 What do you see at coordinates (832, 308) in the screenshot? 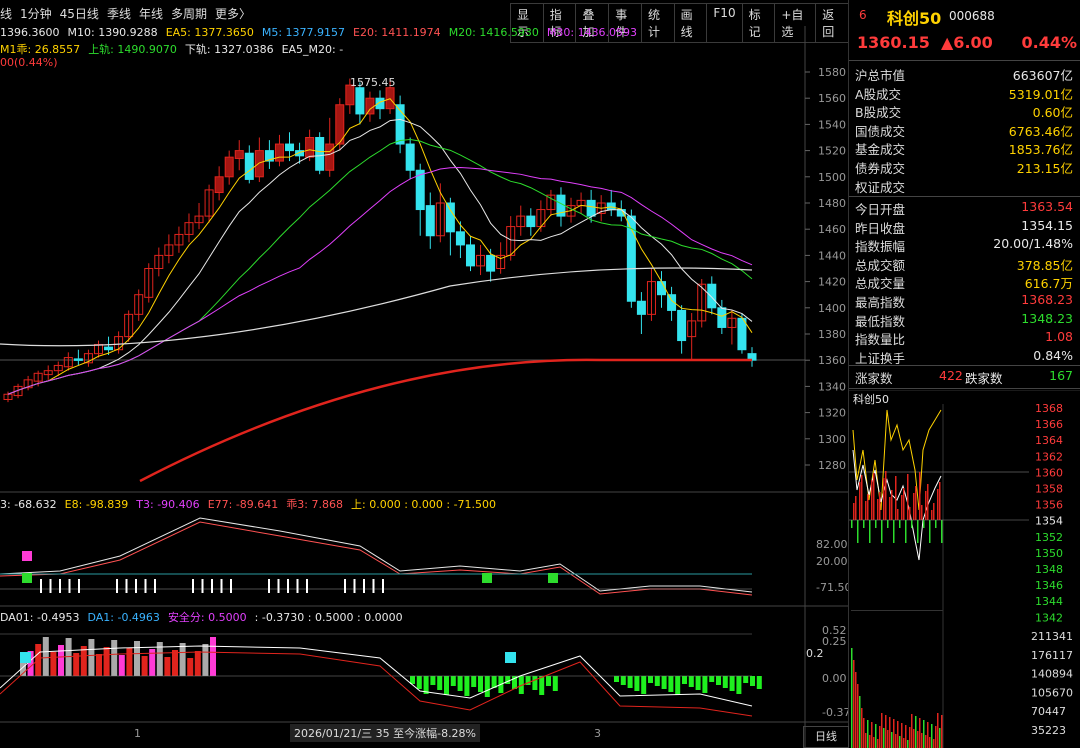
I see `price-axis-label: 1400` at bounding box center [832, 308].